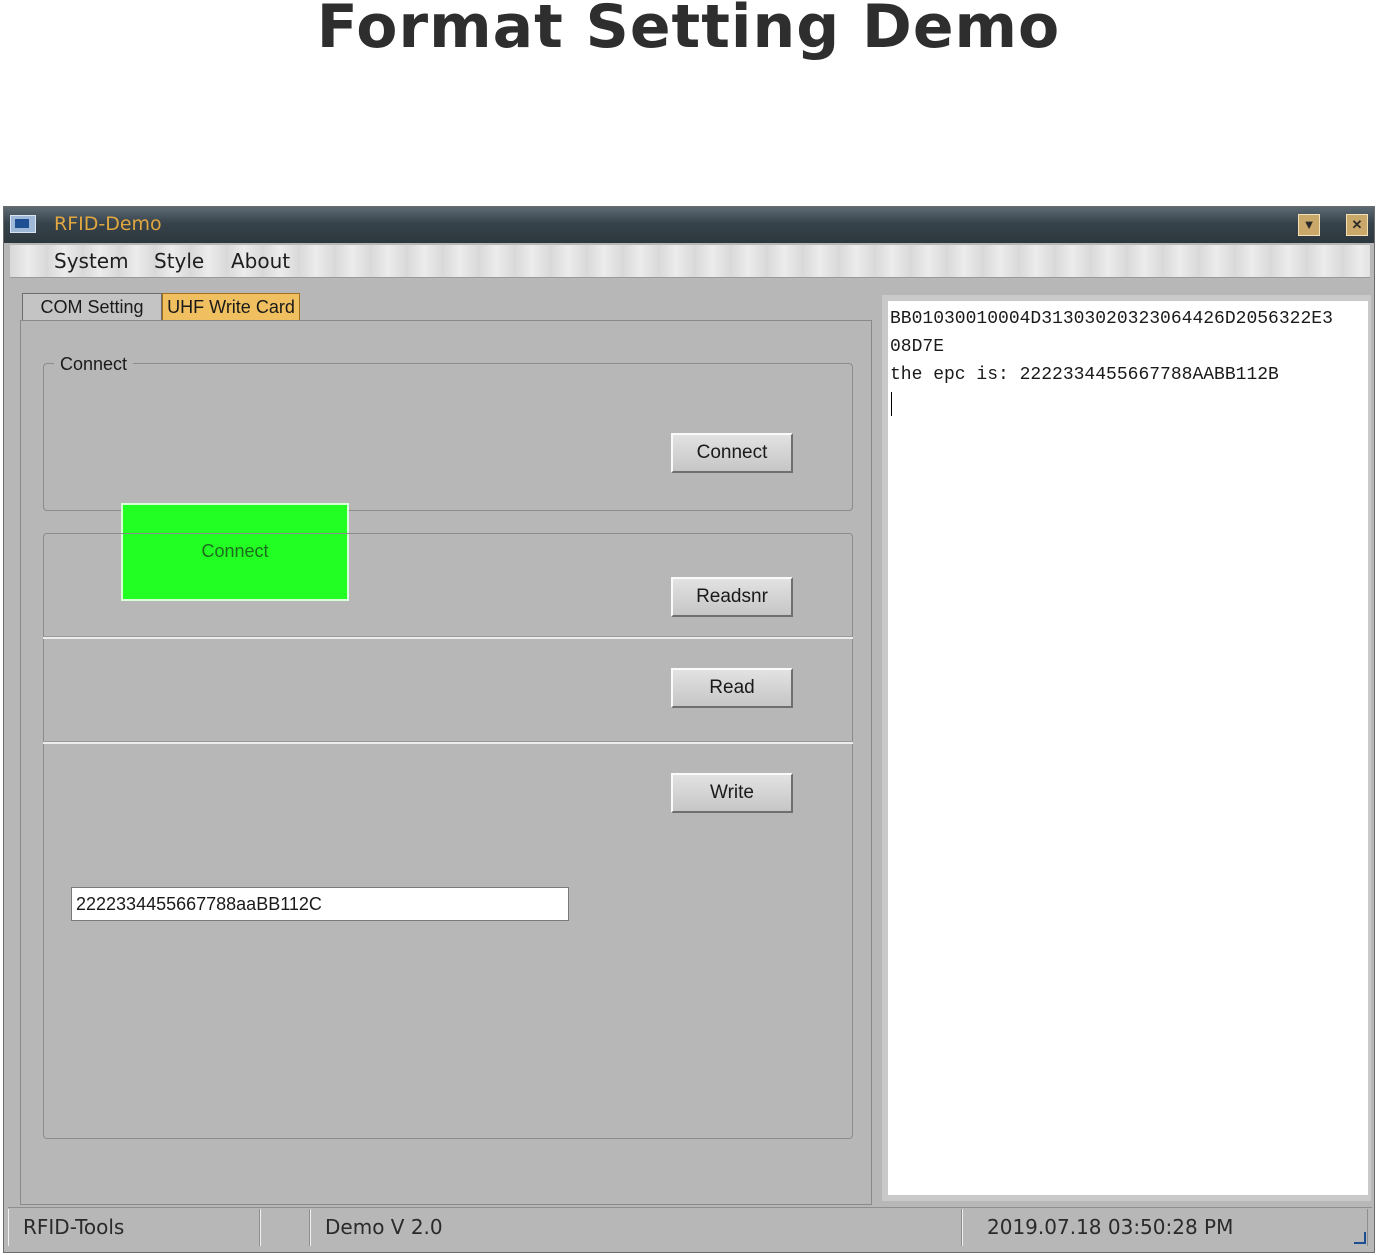 Image resolution: width=1377 pixels, height=1255 pixels. What do you see at coordinates (23, 224) in the screenshot?
I see `app-icon` at bounding box center [23, 224].